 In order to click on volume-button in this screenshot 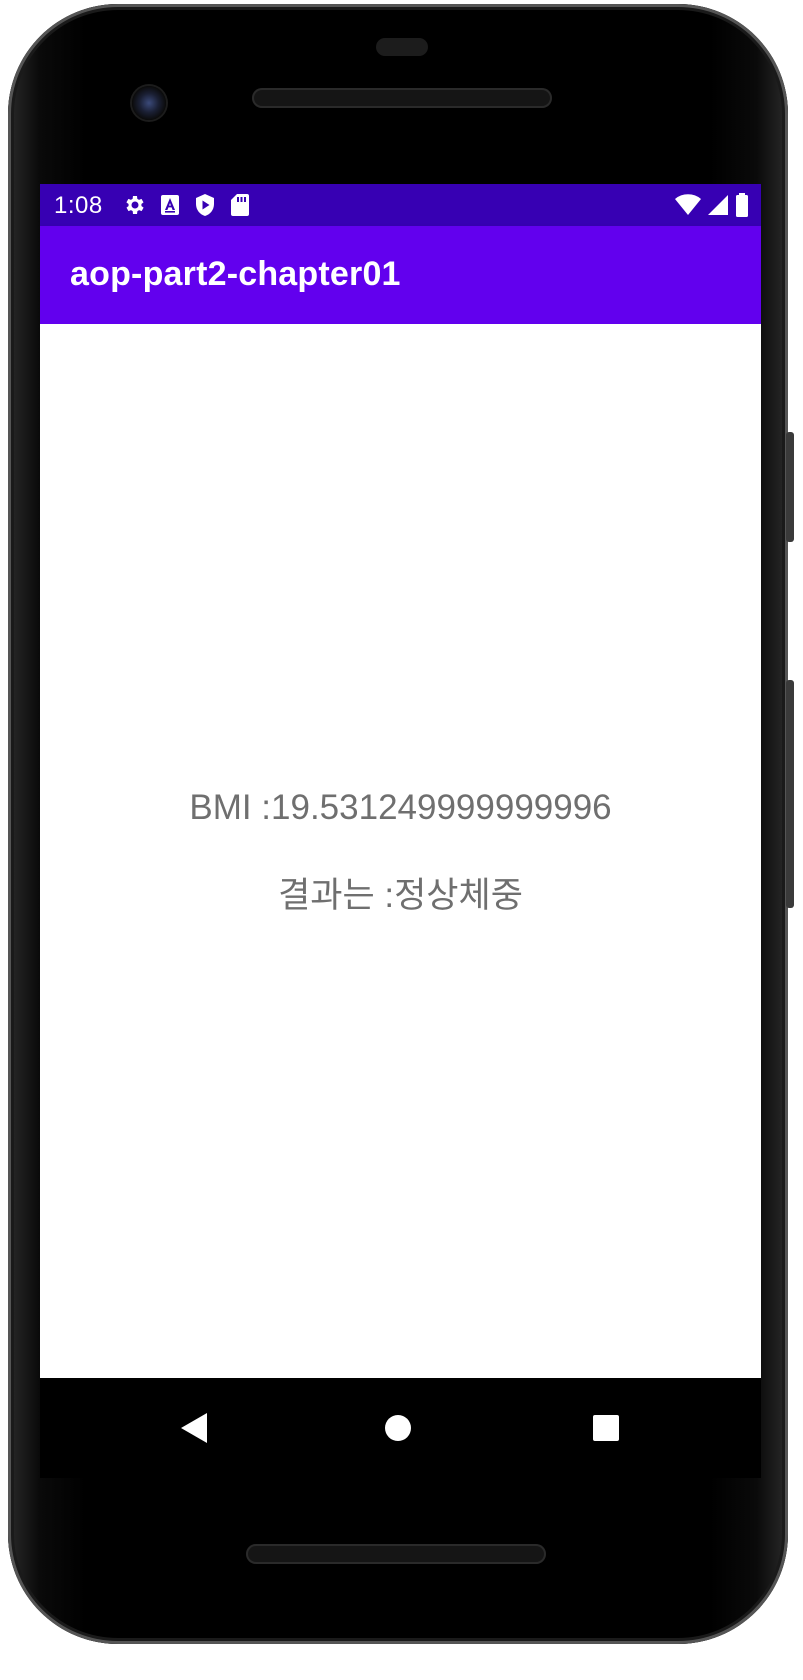, I will do `click(790, 794)`.